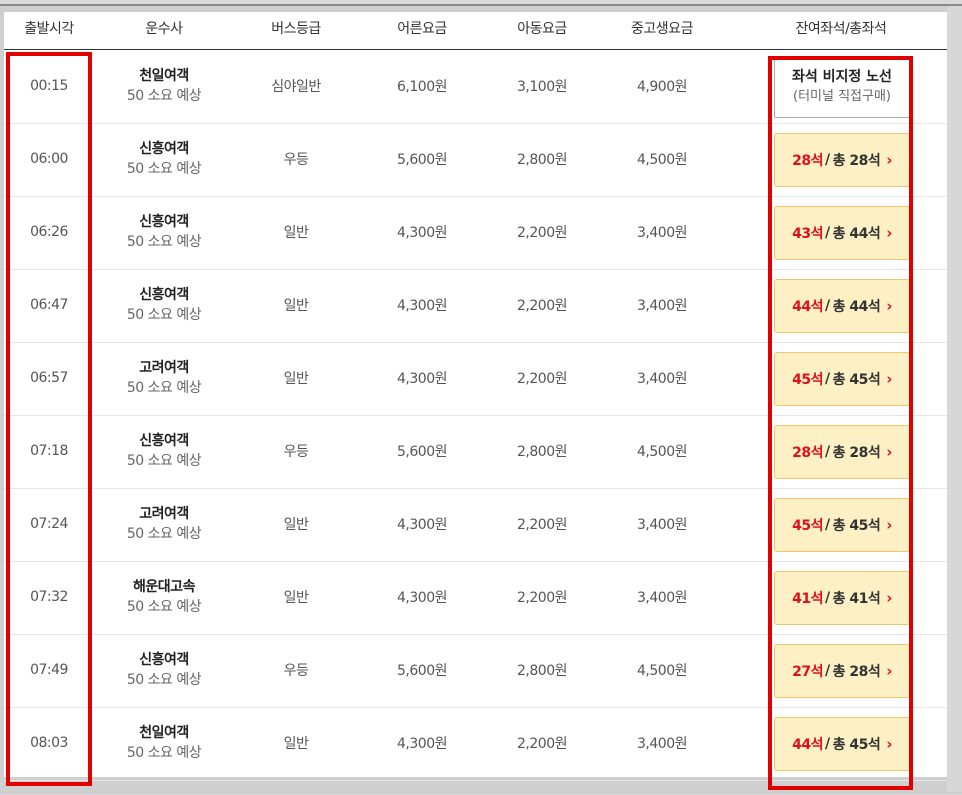 The image size is (962, 795). Describe the element at coordinates (164, 587) in the screenshot. I see `company-name: 해운대고속` at that location.